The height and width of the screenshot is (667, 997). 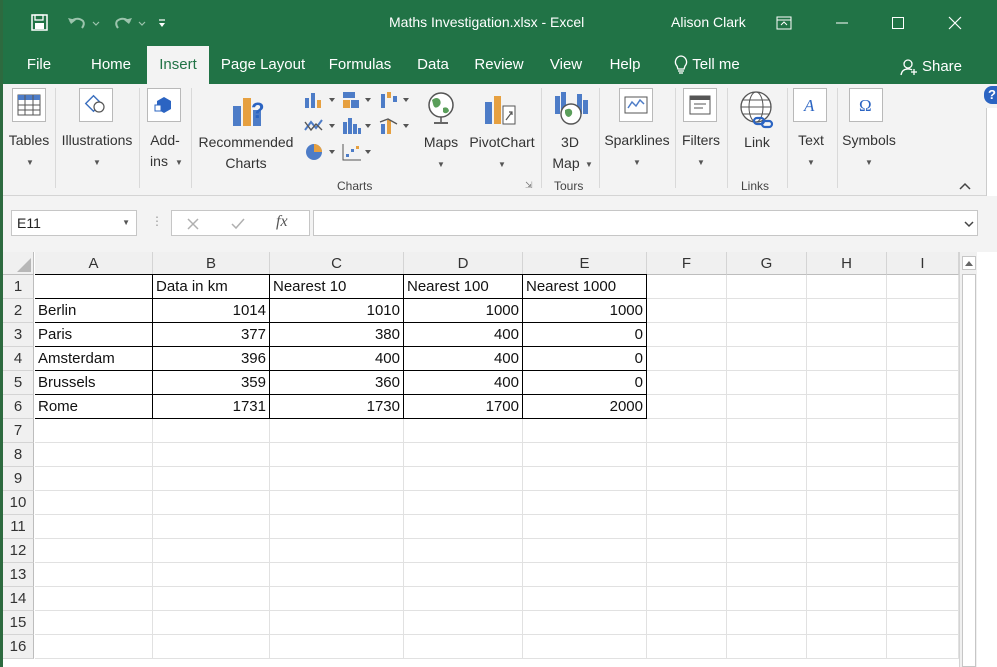 I want to click on insert-function-icon: fx, so click(x=282, y=222).